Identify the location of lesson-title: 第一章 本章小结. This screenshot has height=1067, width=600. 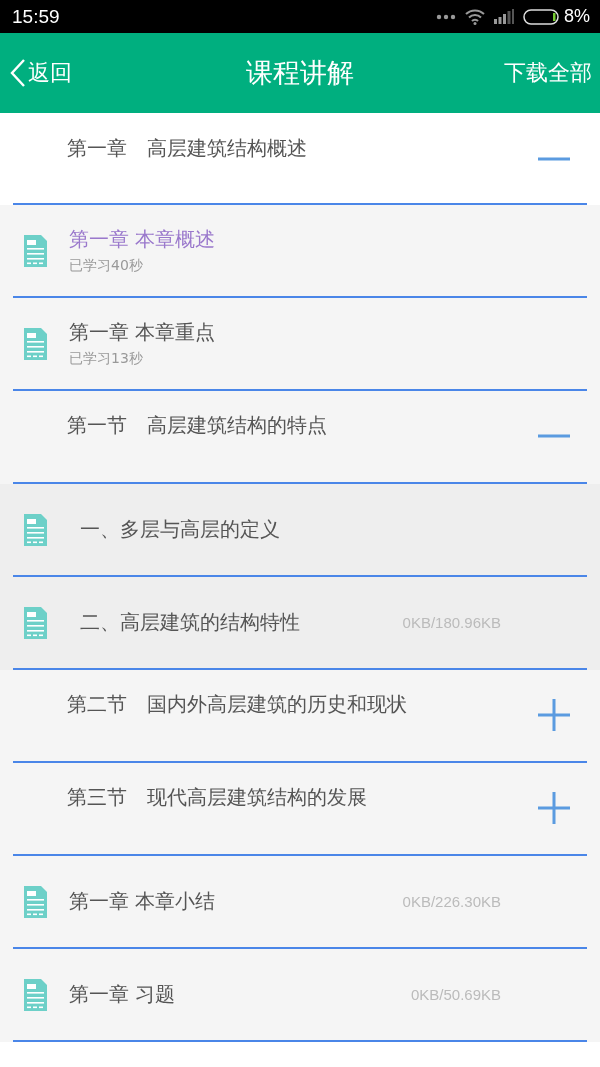
(142, 901).